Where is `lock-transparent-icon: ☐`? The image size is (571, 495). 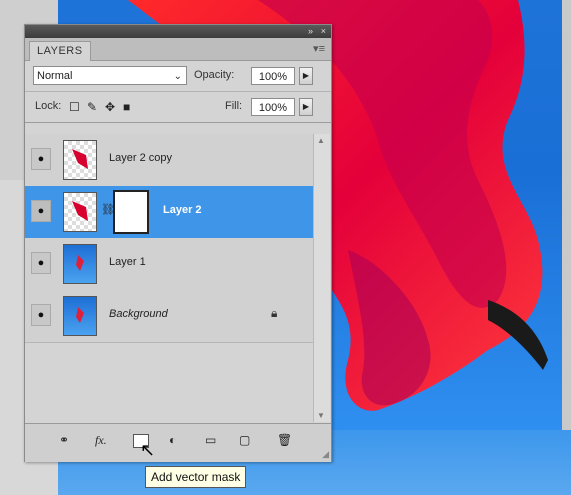 lock-transparent-icon: ☐ is located at coordinates (74, 107).